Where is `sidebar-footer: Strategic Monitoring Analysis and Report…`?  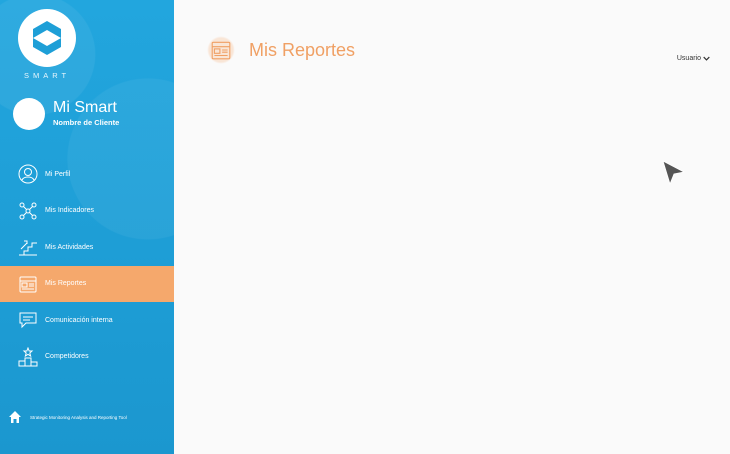
sidebar-footer: Strategic Monitoring Analysis and Report… is located at coordinates (67, 417).